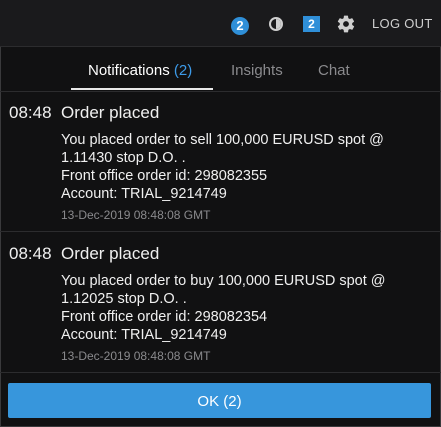  I want to click on tab-chat: Chat, so click(334, 70).